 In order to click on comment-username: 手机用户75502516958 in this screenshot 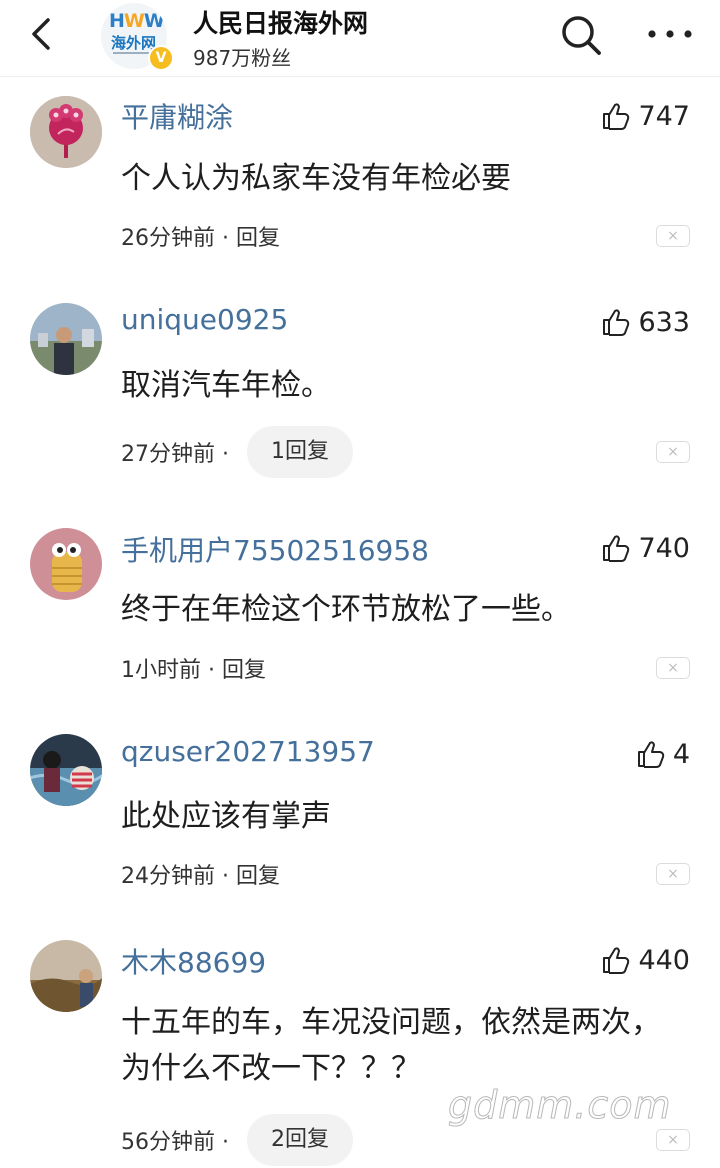, I will do `click(275, 549)`.